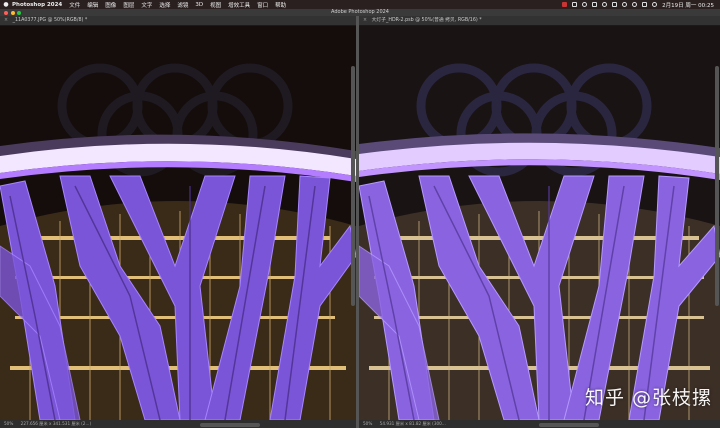 This screenshot has height=428, width=720. I want to click on zoom-window-button, so click(19, 12).